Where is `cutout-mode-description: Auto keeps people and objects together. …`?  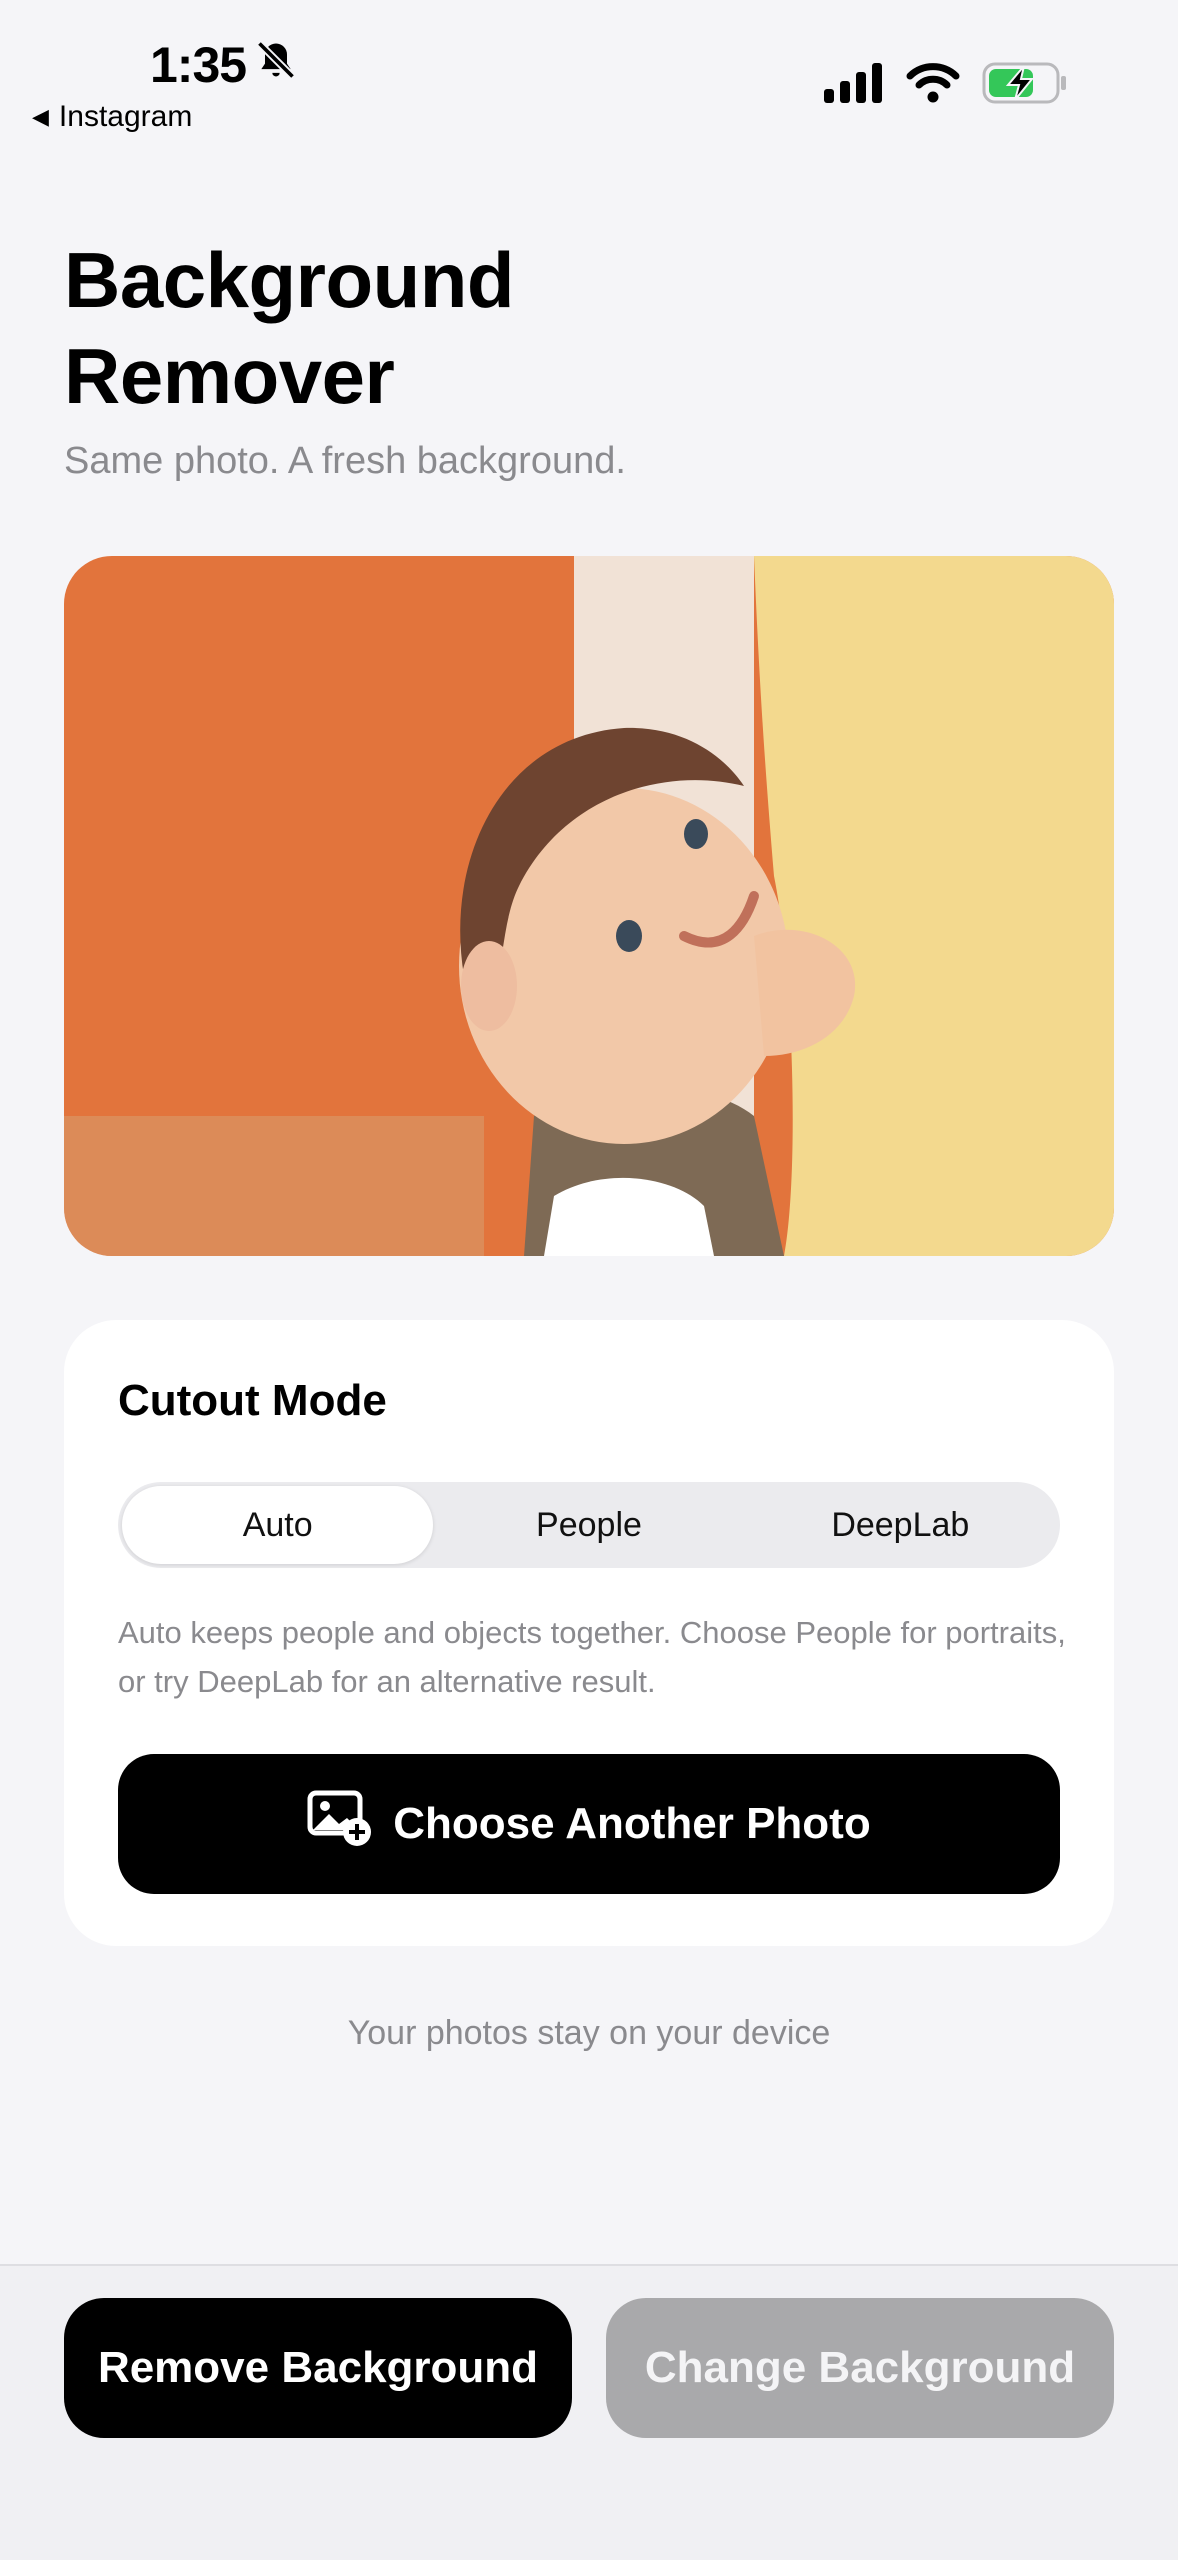 cutout-mode-description: Auto keeps people and objects together. … is located at coordinates (592, 1657).